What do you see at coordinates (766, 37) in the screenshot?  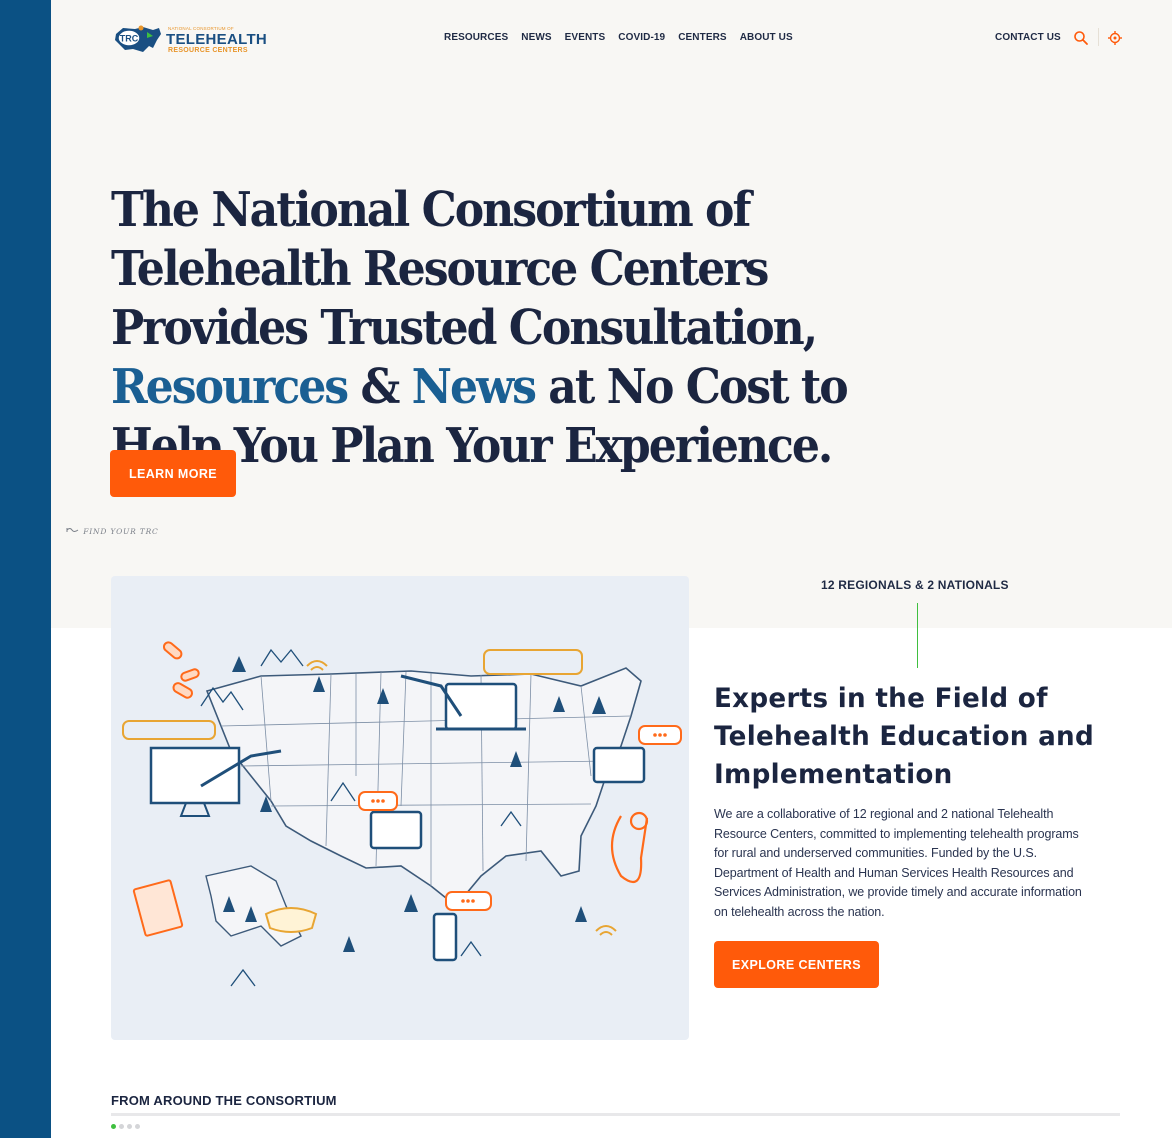 I see `nav-about-us: ABOUT US` at bounding box center [766, 37].